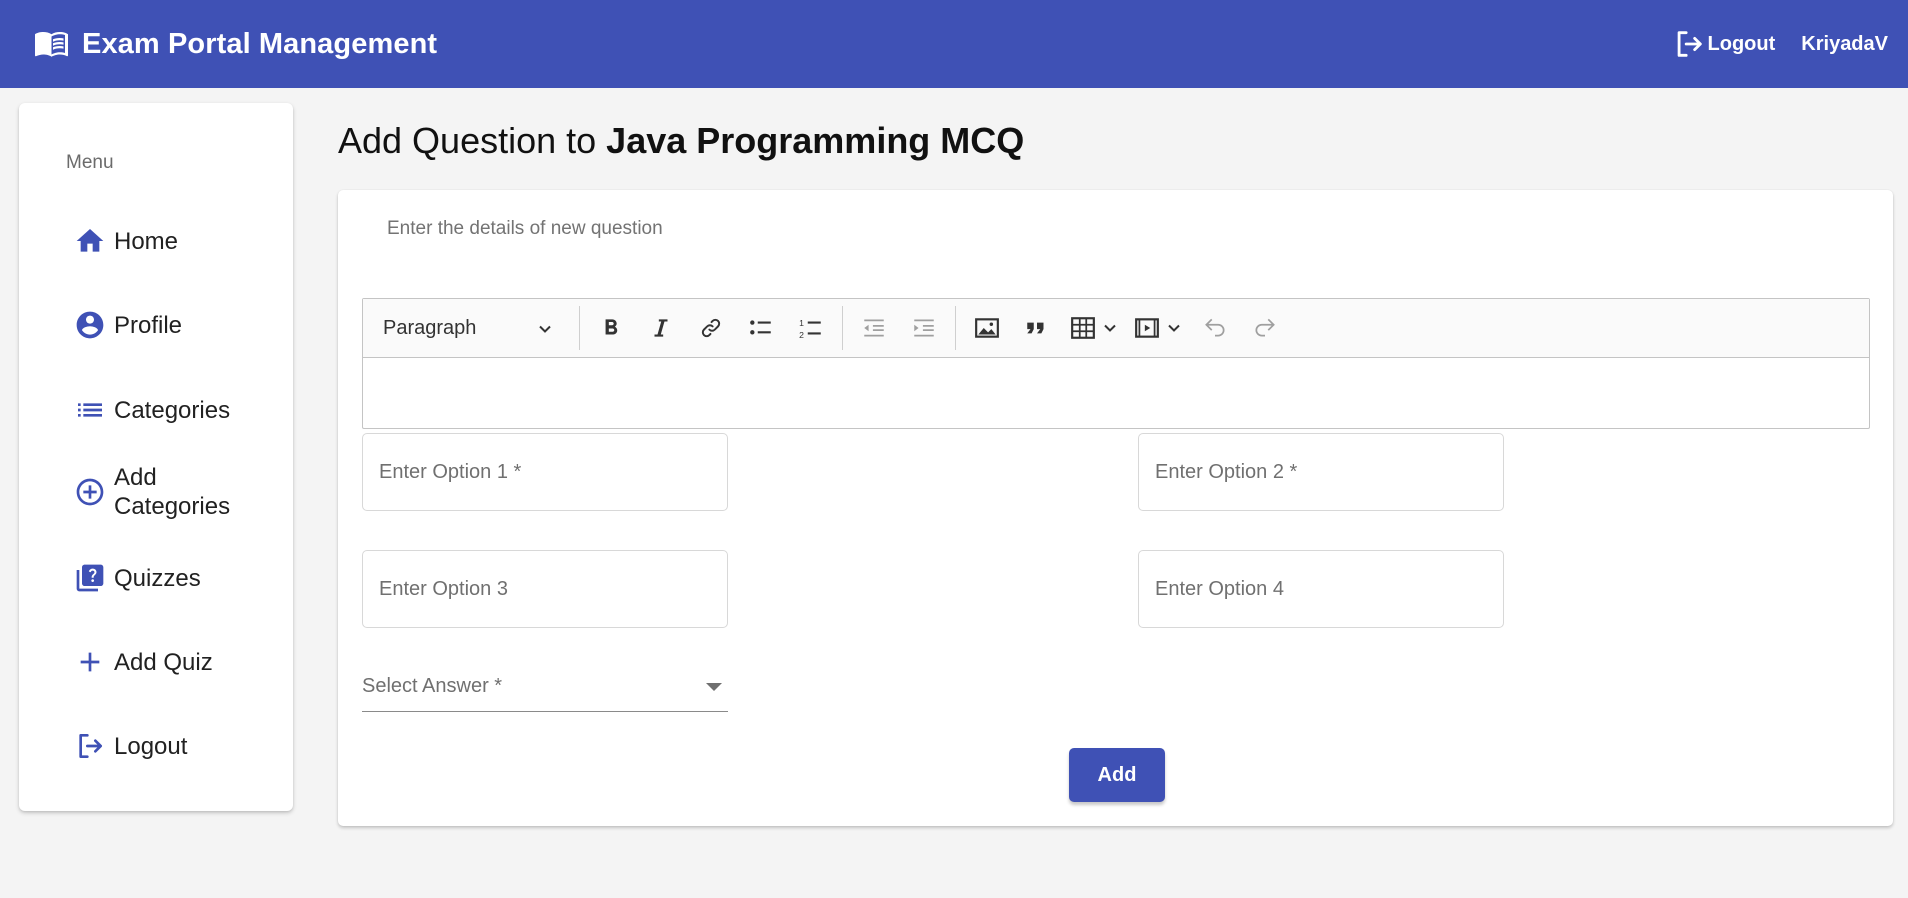 This screenshot has width=1908, height=898. Describe the element at coordinates (1780, 44) in the screenshot. I see `header-actions: Logout KriyadaV` at that location.